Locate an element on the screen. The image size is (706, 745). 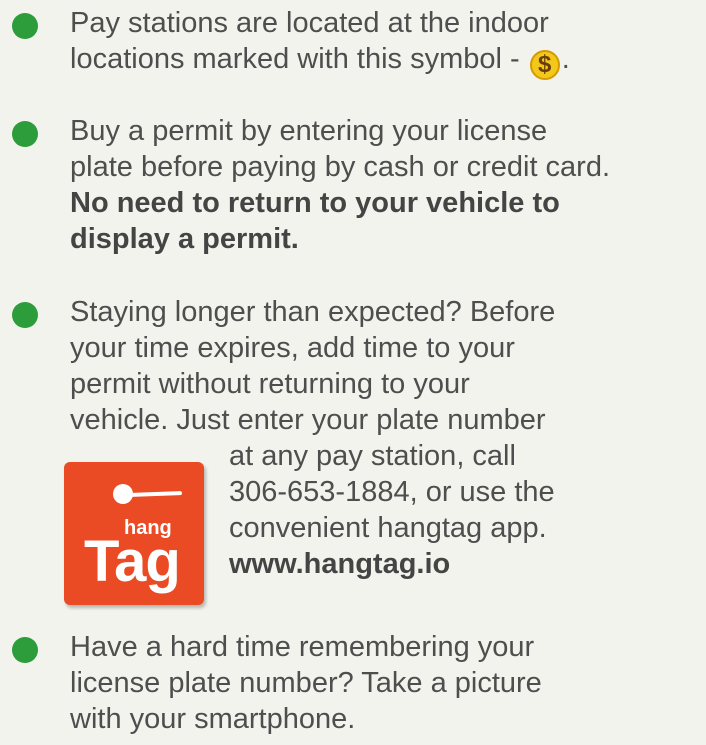
hangtag-logo: hang Tag is located at coordinates (134, 533).